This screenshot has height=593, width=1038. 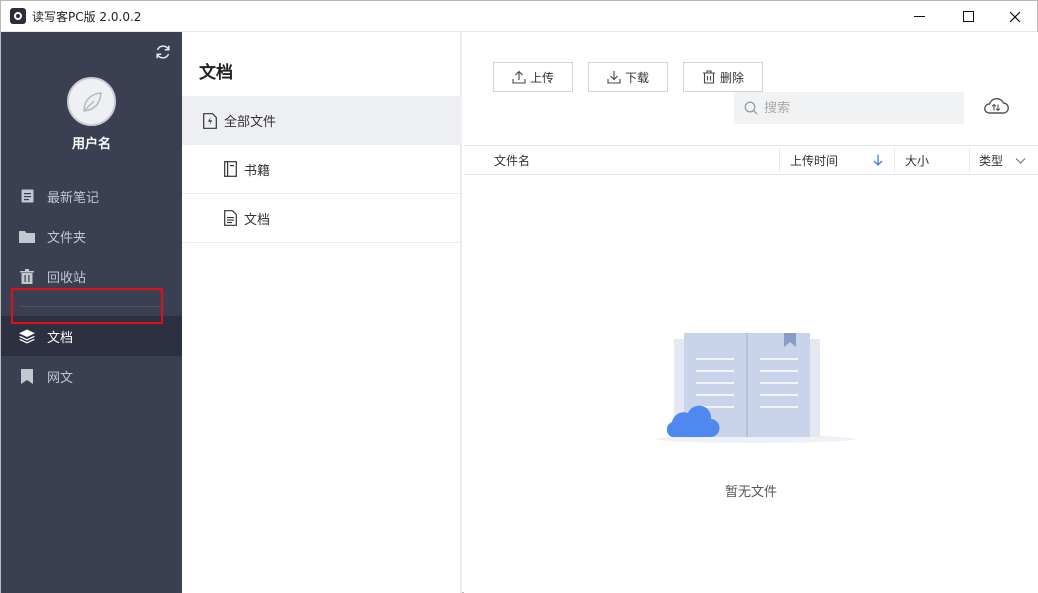 I want to click on search-icon, so click(x=751, y=108).